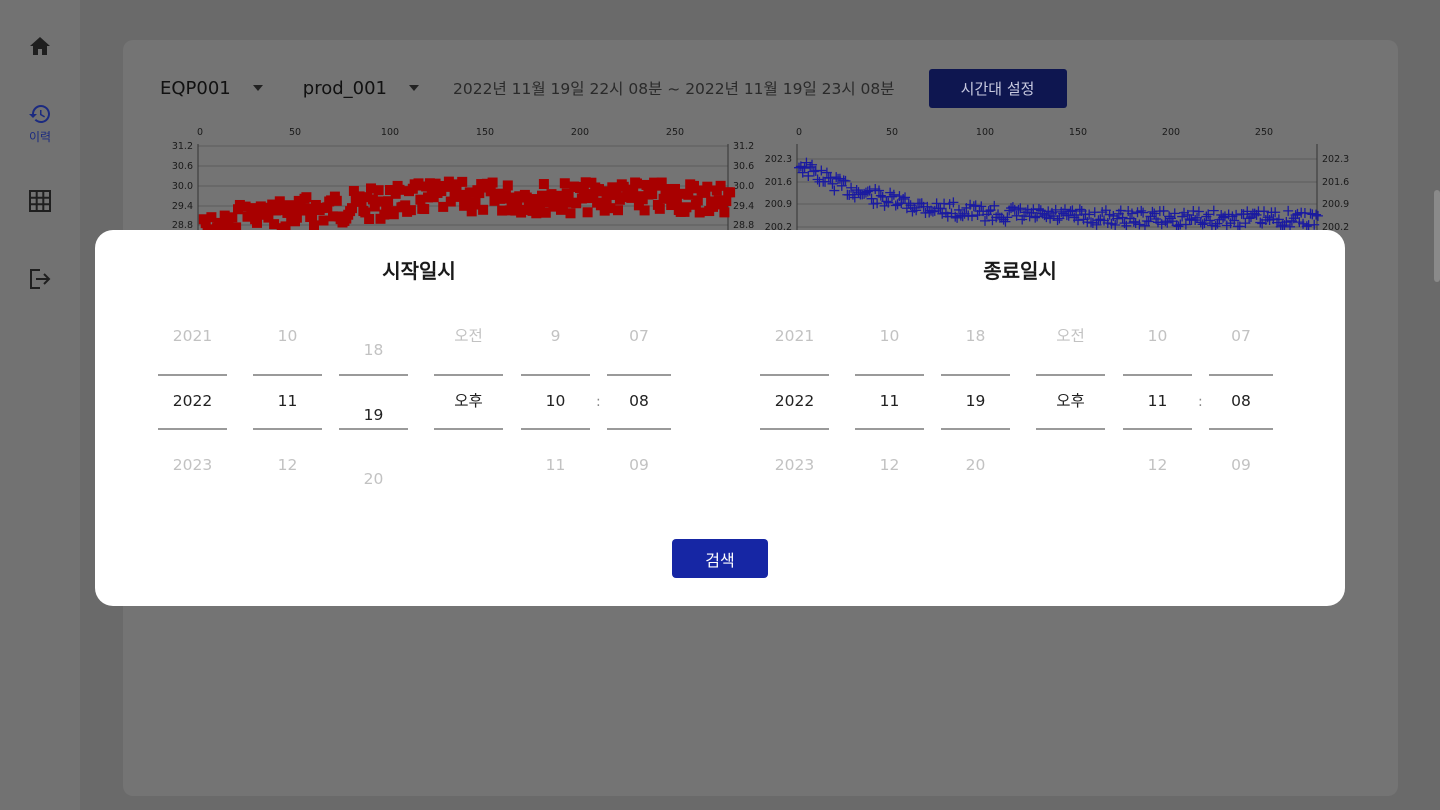  What do you see at coordinates (485, 132) in the screenshot?
I see `x-tick-label: 150` at bounding box center [485, 132].